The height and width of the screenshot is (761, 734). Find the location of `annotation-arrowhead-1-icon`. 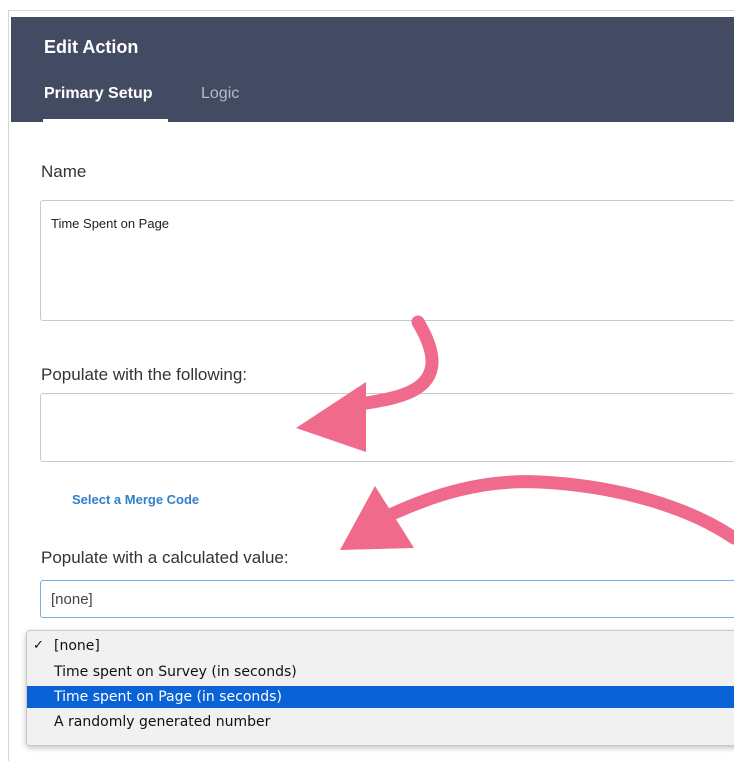

annotation-arrowhead-1-icon is located at coordinates (331, 417).